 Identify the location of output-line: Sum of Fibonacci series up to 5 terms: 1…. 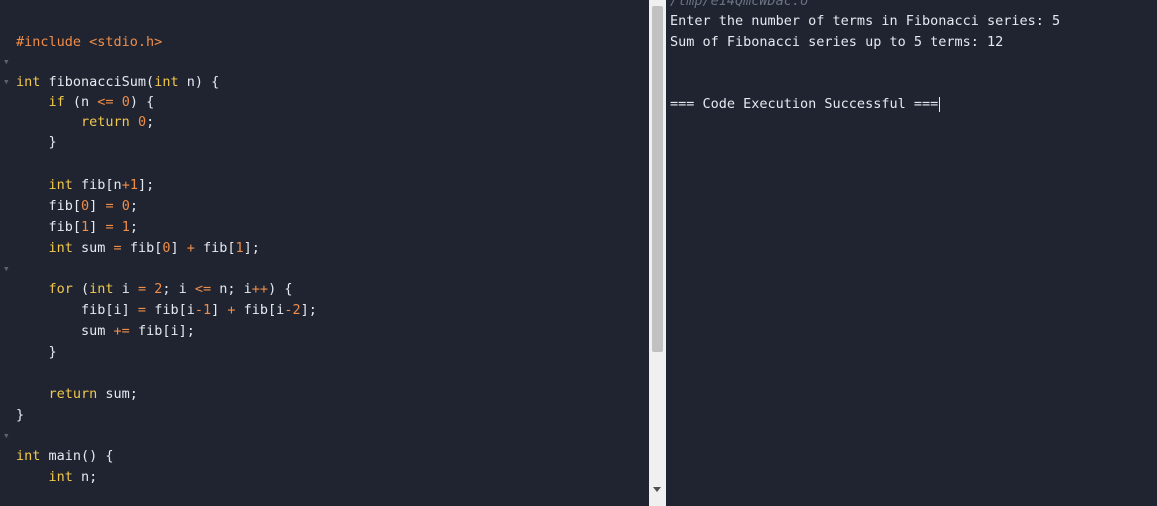
(837, 42).